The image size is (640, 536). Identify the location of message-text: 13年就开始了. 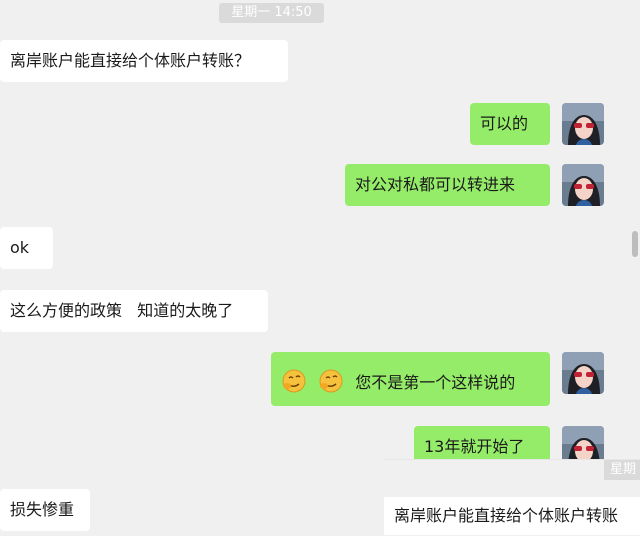
(474, 446).